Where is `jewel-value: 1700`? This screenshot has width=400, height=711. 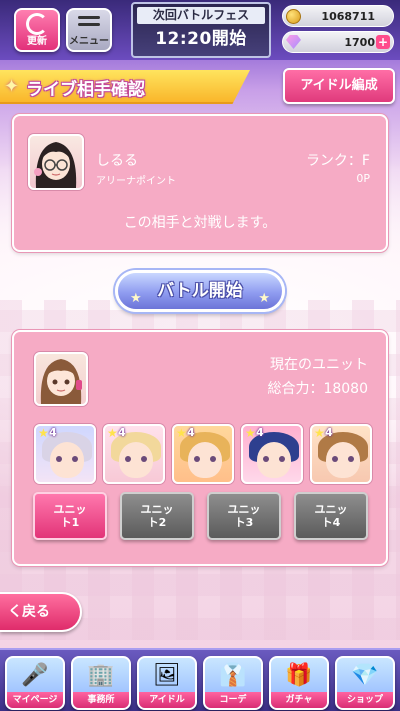
jewel-value: 1700 is located at coordinates (359, 42).